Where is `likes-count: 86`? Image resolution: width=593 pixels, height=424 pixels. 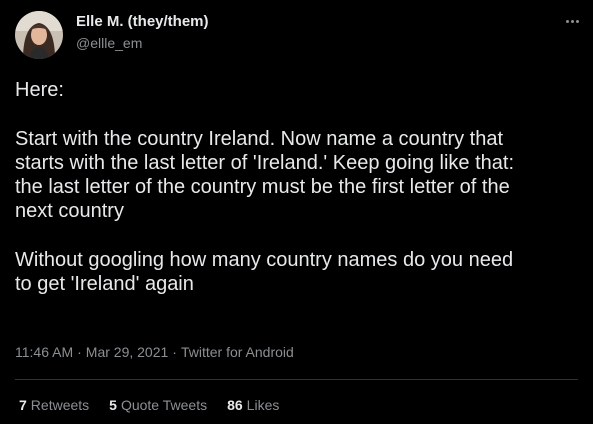 likes-count: 86 is located at coordinates (235, 405).